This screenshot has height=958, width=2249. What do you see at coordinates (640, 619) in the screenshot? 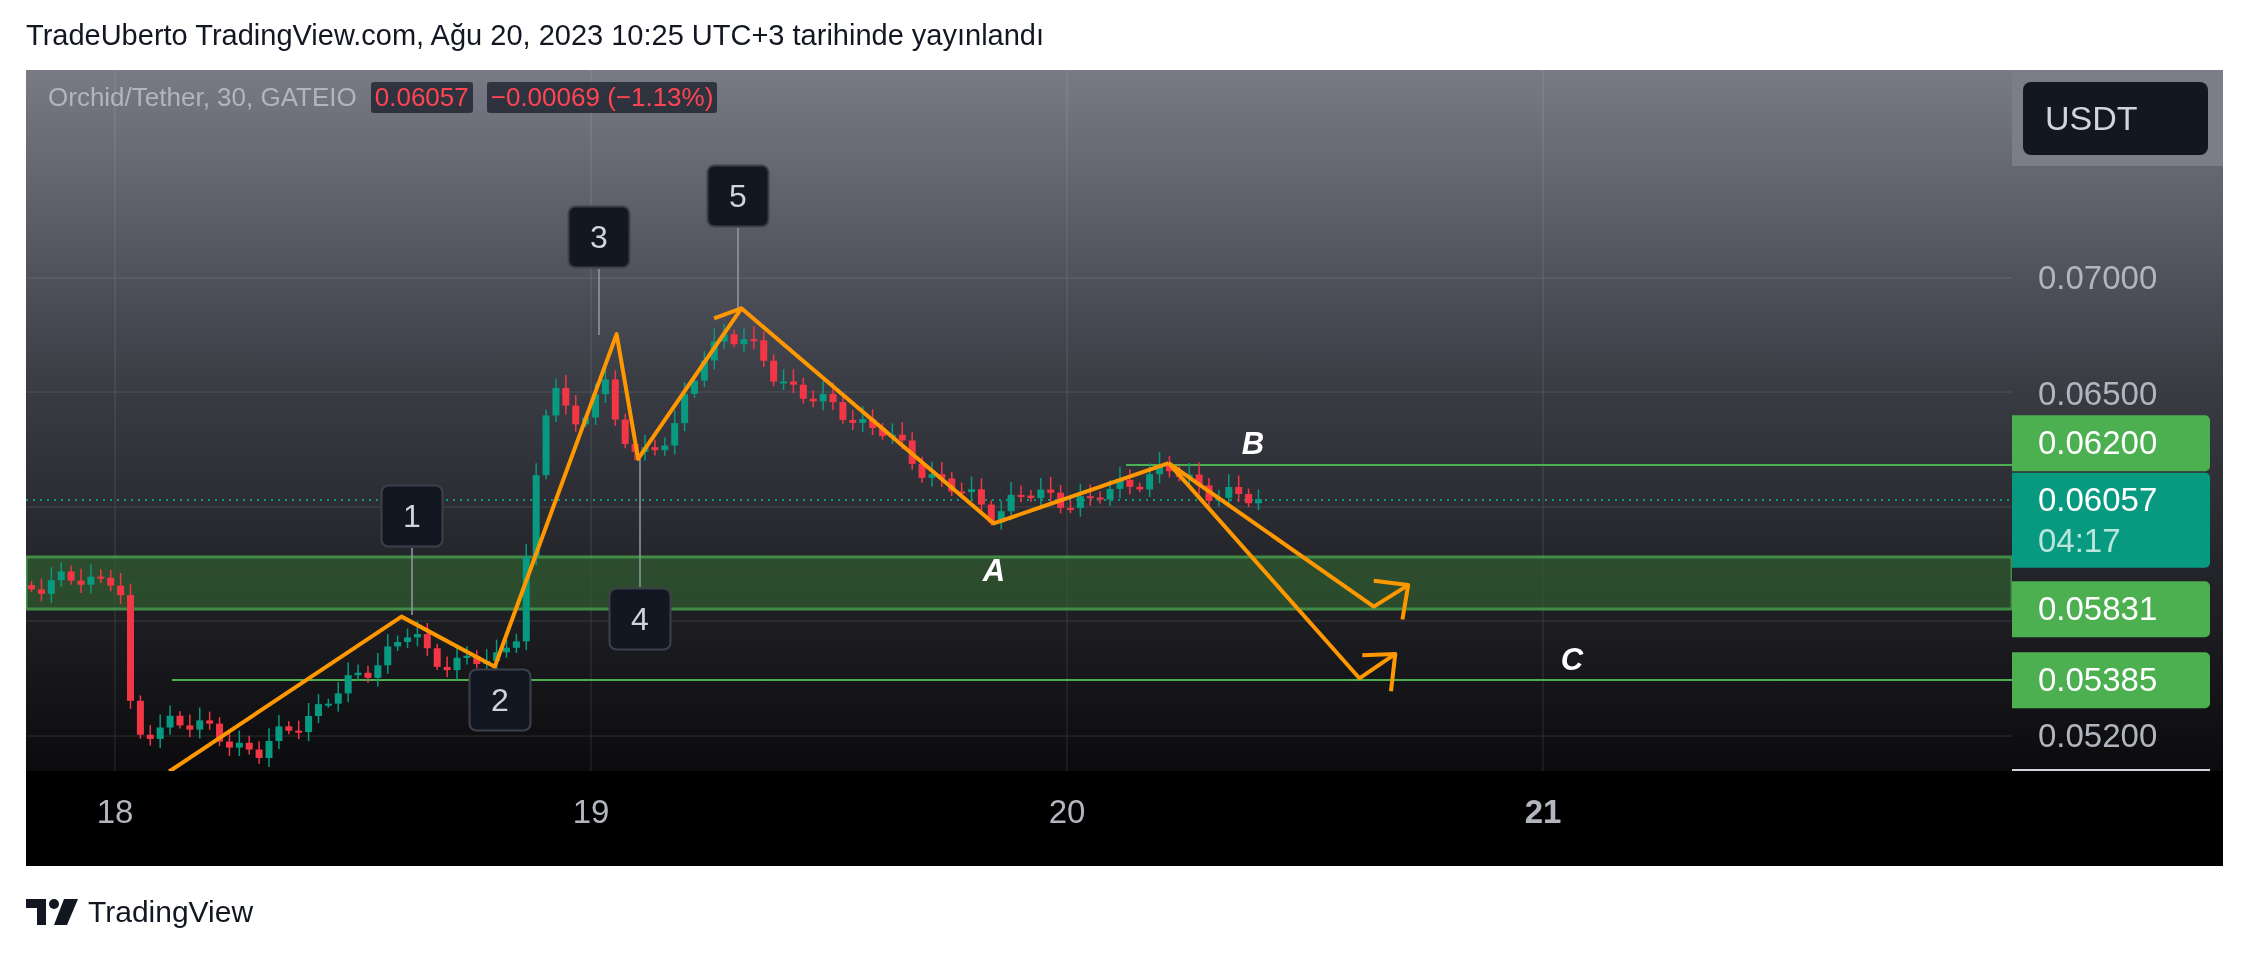
I see `wave-label: 4` at bounding box center [640, 619].